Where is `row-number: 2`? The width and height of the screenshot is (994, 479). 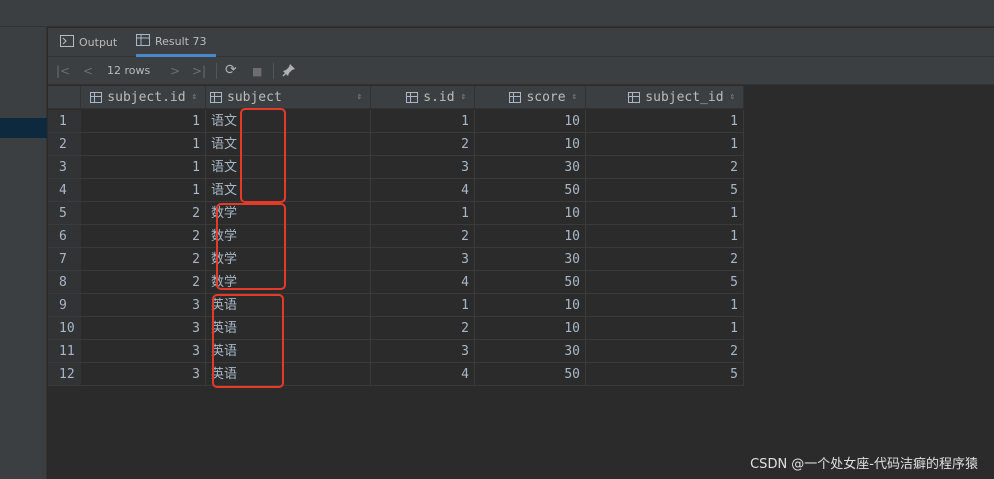
row-number: 2 is located at coordinates (64, 144).